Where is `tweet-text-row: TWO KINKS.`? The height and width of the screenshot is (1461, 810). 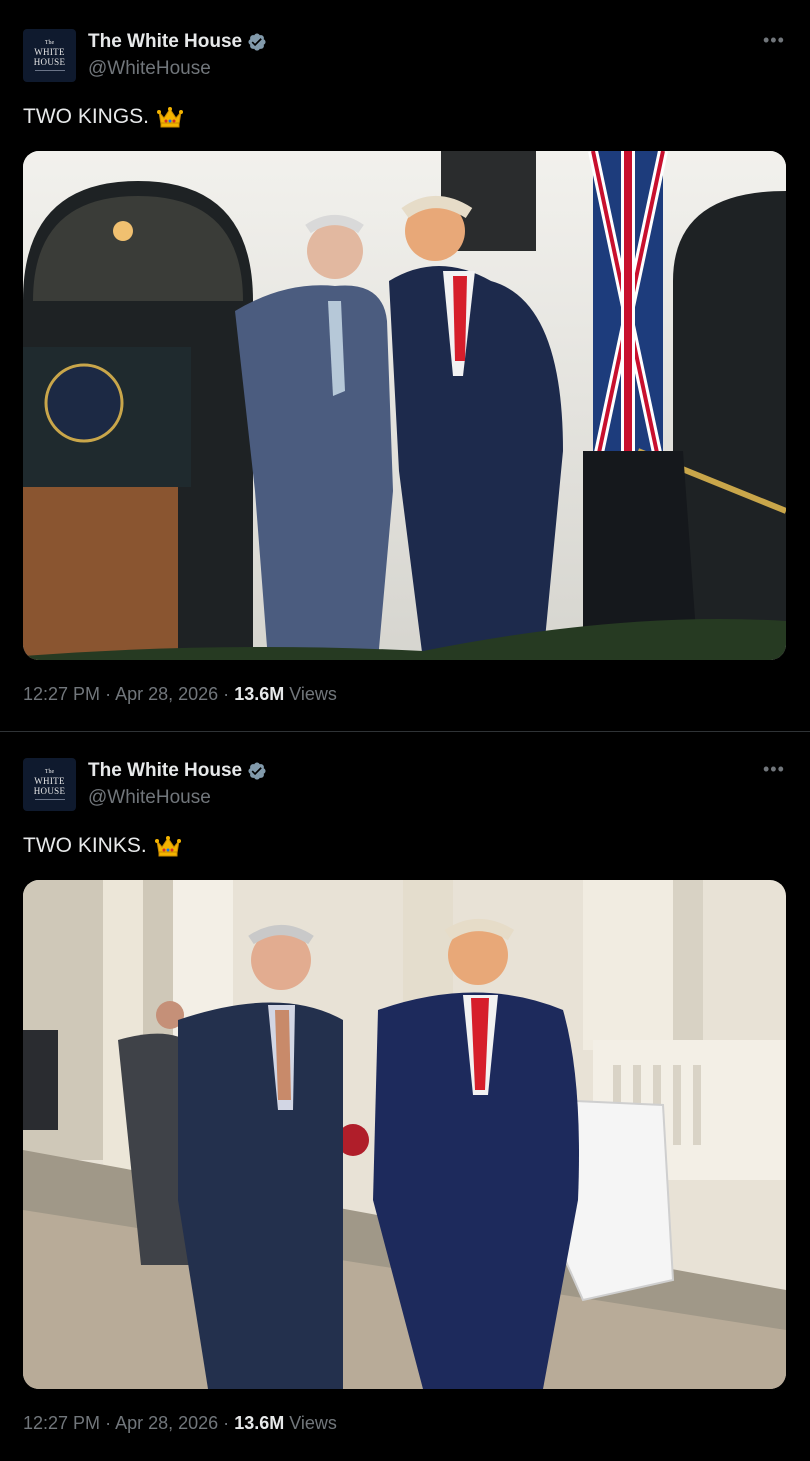
tweet-text-row: TWO KINKS. is located at coordinates (102, 846).